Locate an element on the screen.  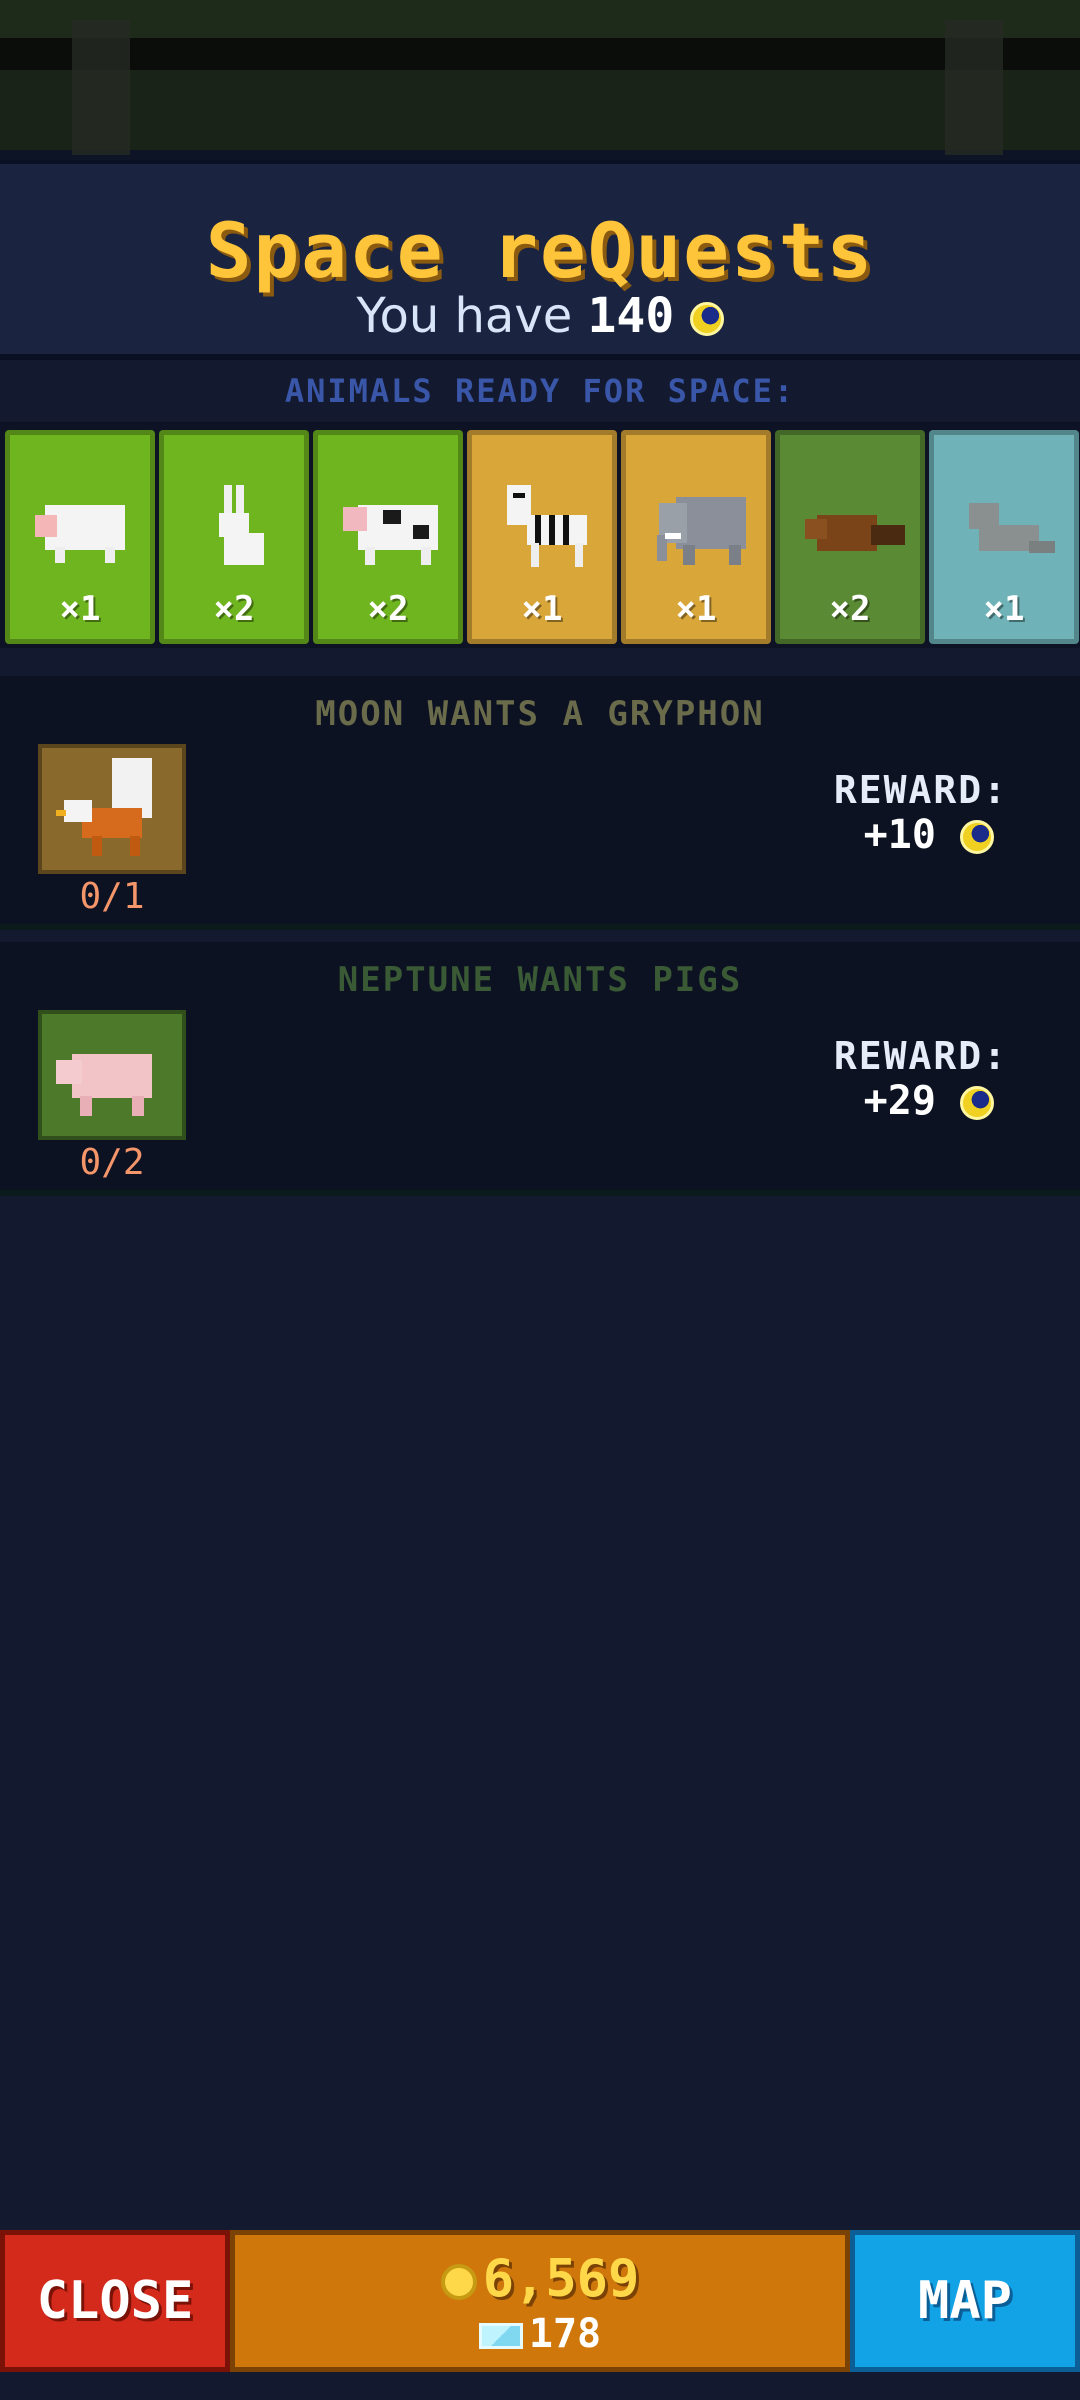
animals-carousel: ×1 ×2 ×2 ×1 ×1 ×2 ×1 is located at coordinates (540, 535).